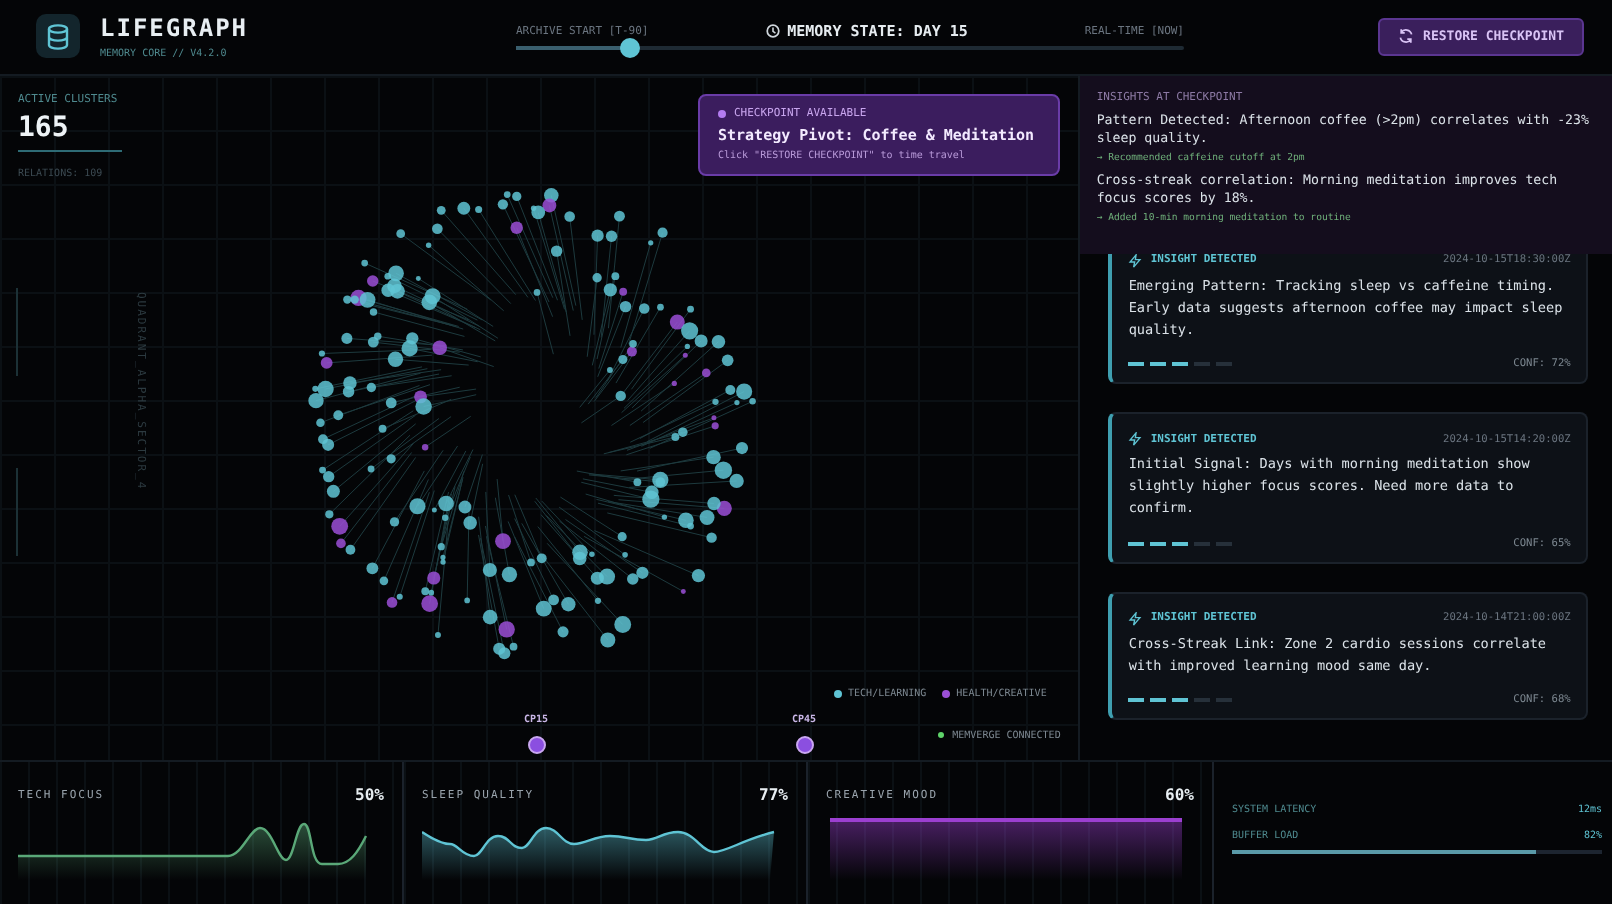  I want to click on slider-thumb, so click(629, 48).